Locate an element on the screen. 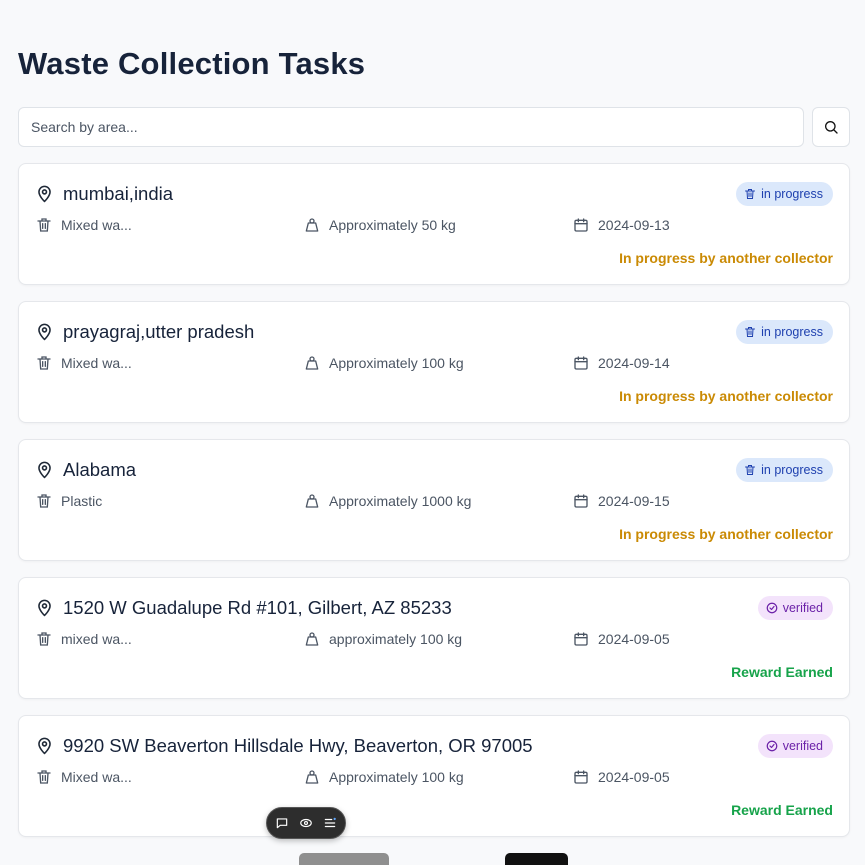  search-icon is located at coordinates (831, 127).